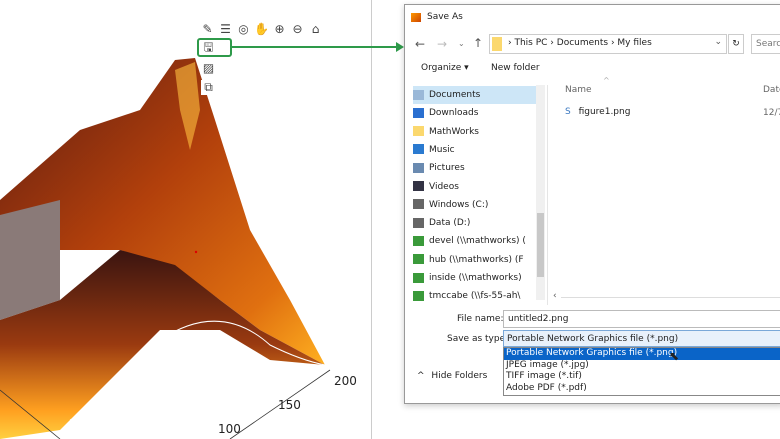 The image size is (780, 439). I want to click on axis-tick-label: 150, so click(289, 405).